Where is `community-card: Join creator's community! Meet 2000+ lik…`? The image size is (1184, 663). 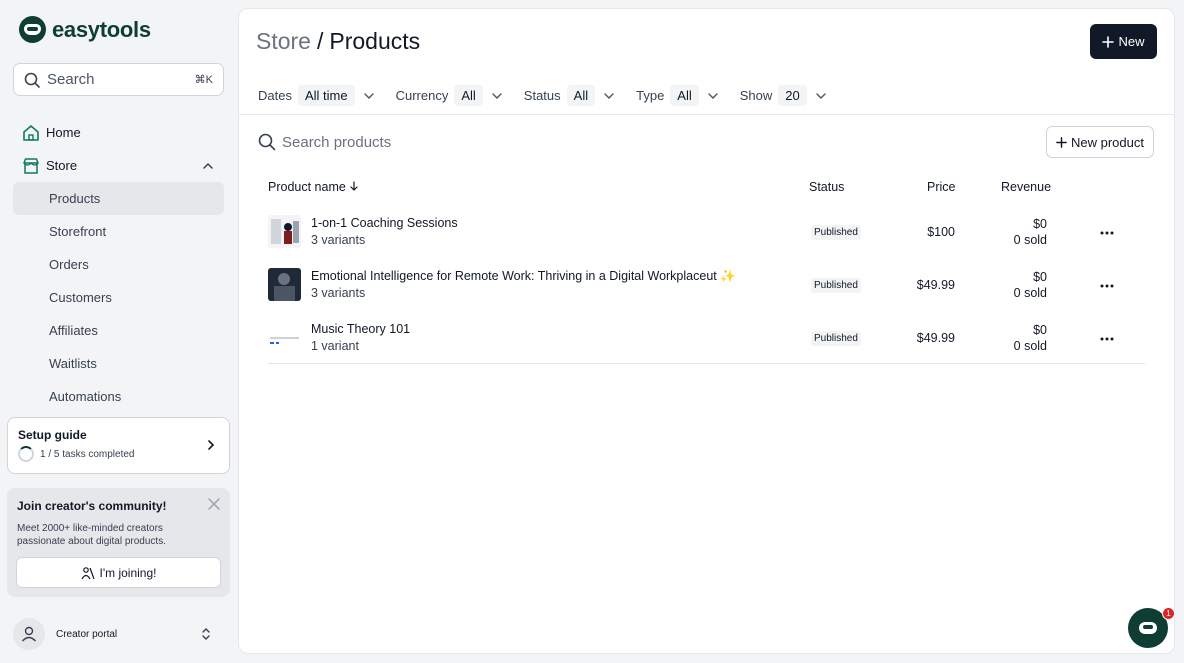
community-card: Join creator's community! Meet 2000+ lik… is located at coordinates (118, 542).